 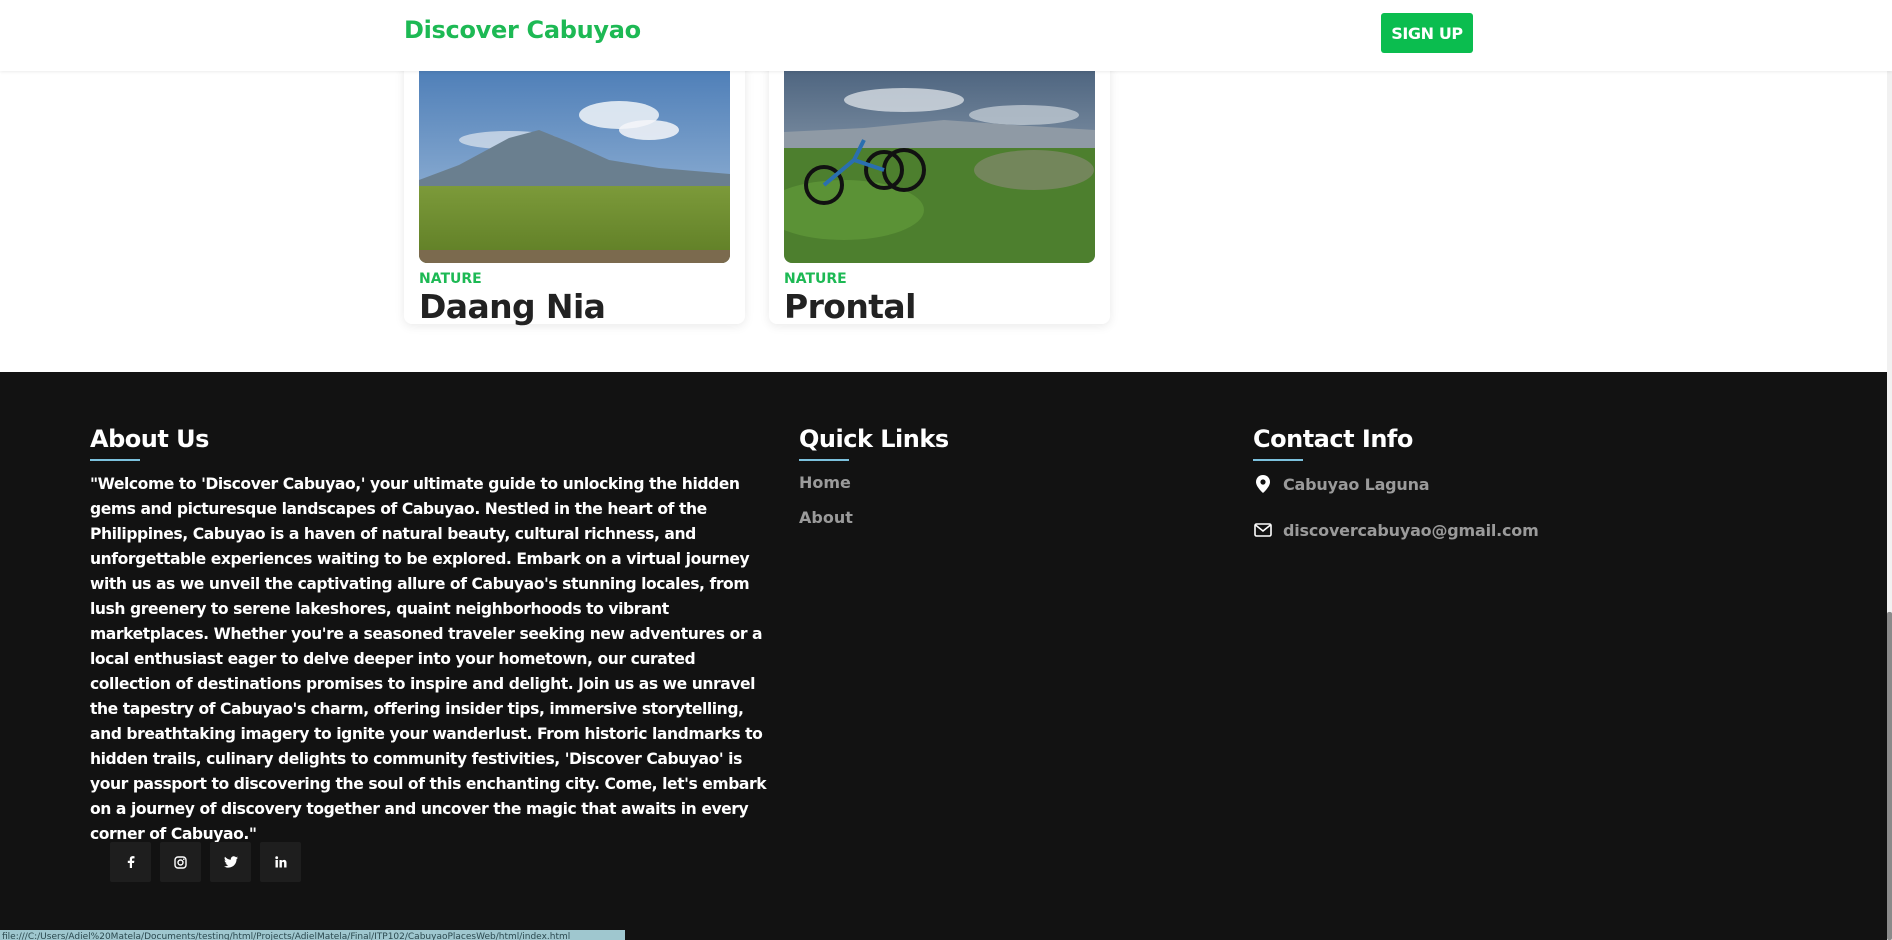 I want to click on destination-card: NATURE Daang Nia, so click(x=574, y=178).